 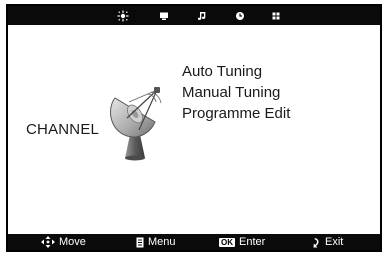 What do you see at coordinates (240, 15) in the screenshot?
I see `clock-icon` at bounding box center [240, 15].